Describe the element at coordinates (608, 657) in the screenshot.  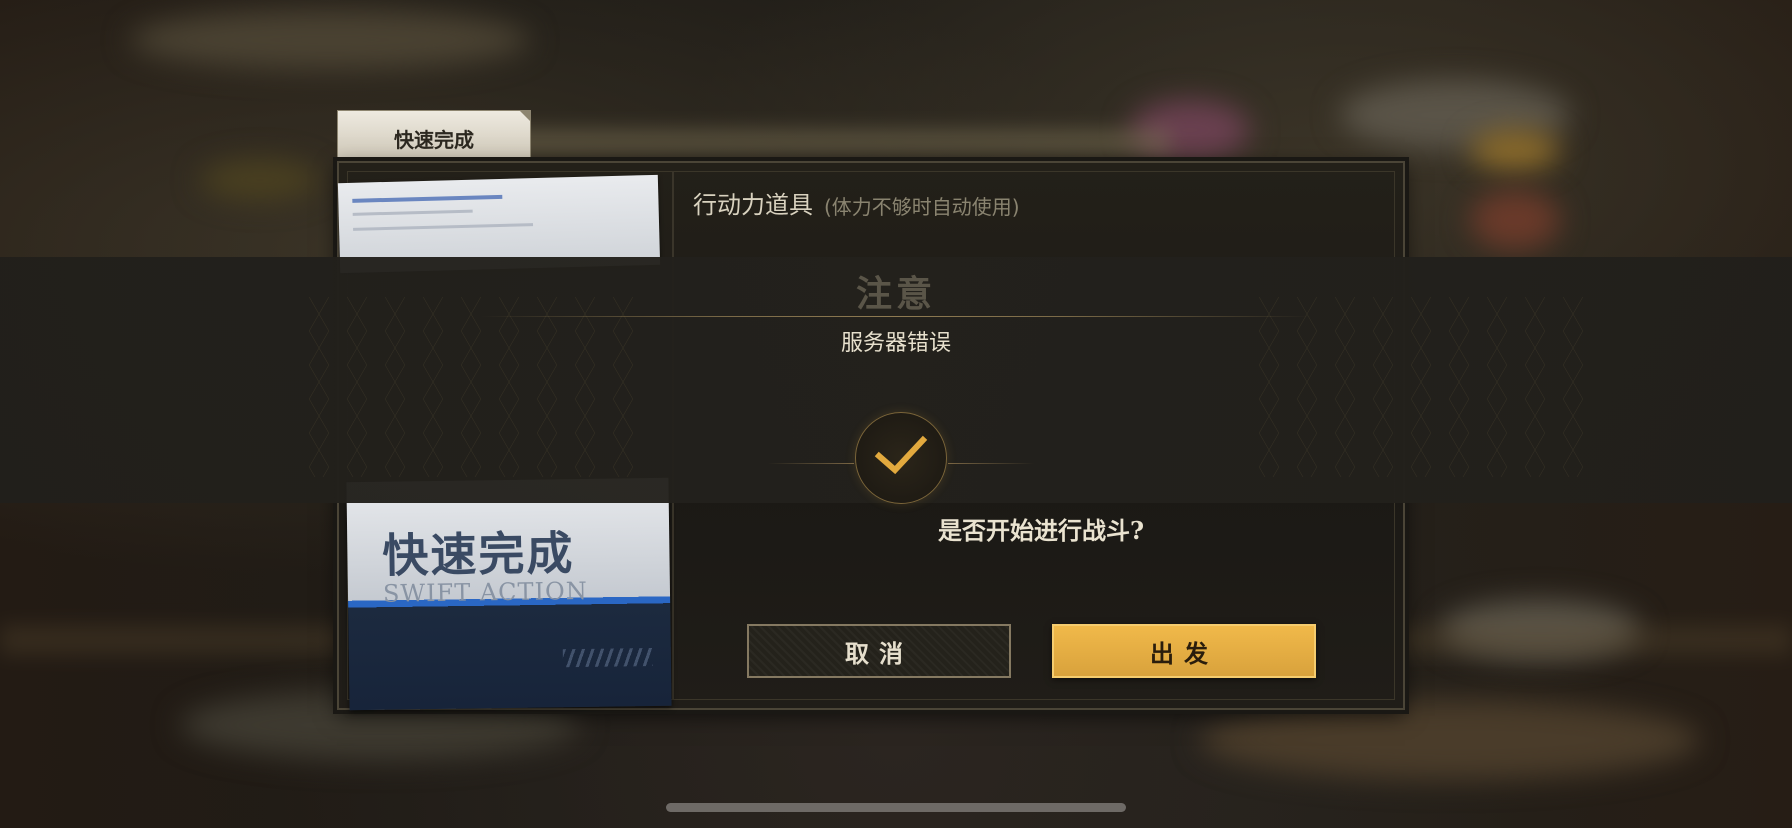
I see `doc-stripe-decoration` at that location.